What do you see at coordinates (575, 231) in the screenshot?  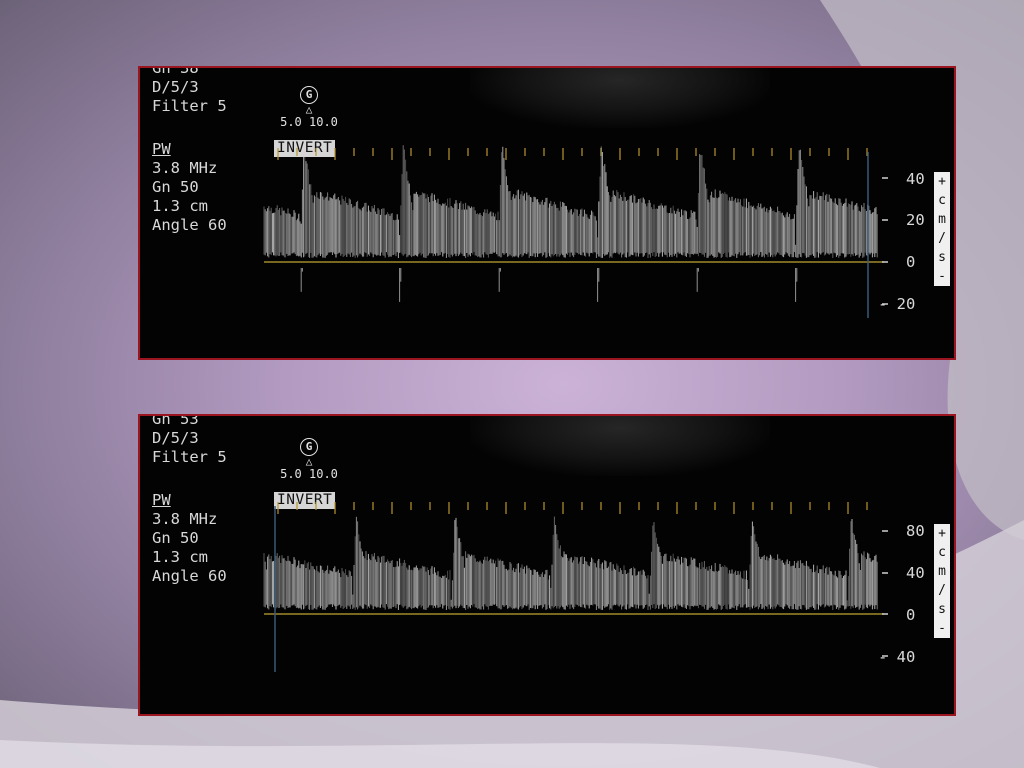 I see `doppler-spectrum-top` at bounding box center [575, 231].